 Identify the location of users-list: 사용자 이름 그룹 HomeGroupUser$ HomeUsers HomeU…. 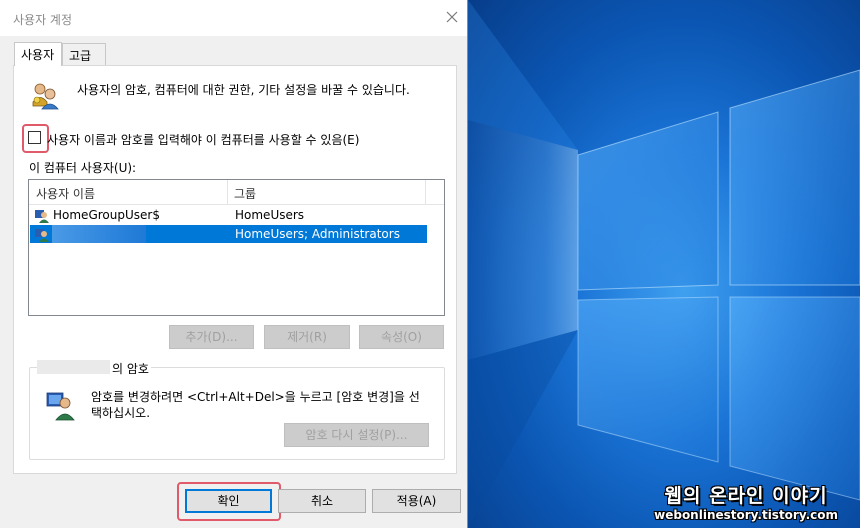
(236, 247).